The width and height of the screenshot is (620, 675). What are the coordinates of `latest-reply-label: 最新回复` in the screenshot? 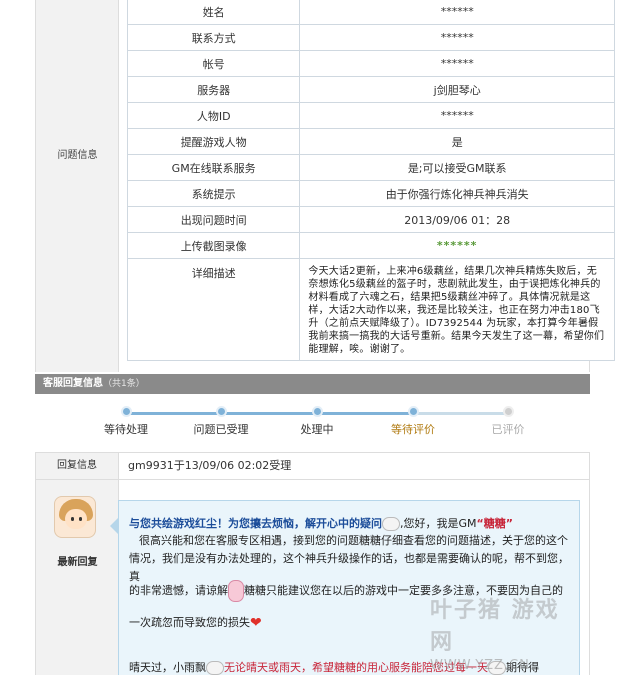 It's located at (77, 562).